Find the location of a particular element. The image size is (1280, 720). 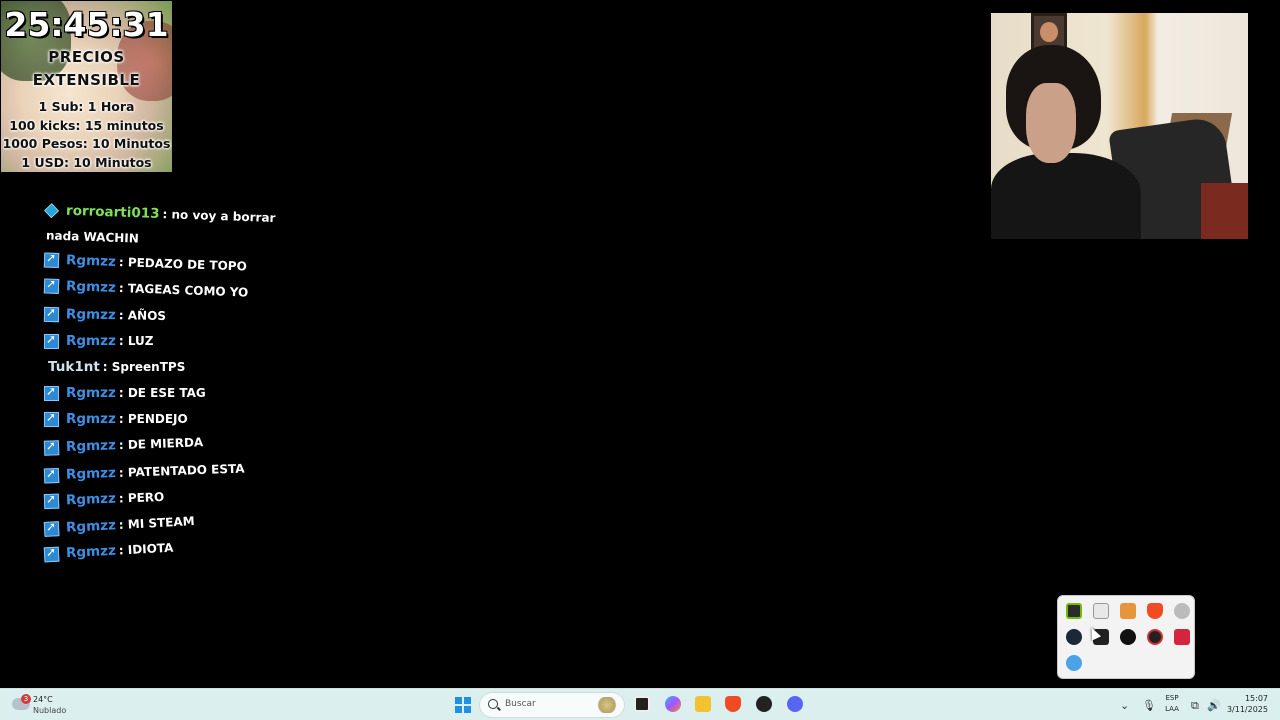

chat-badge-icon is located at coordinates (51, 210).